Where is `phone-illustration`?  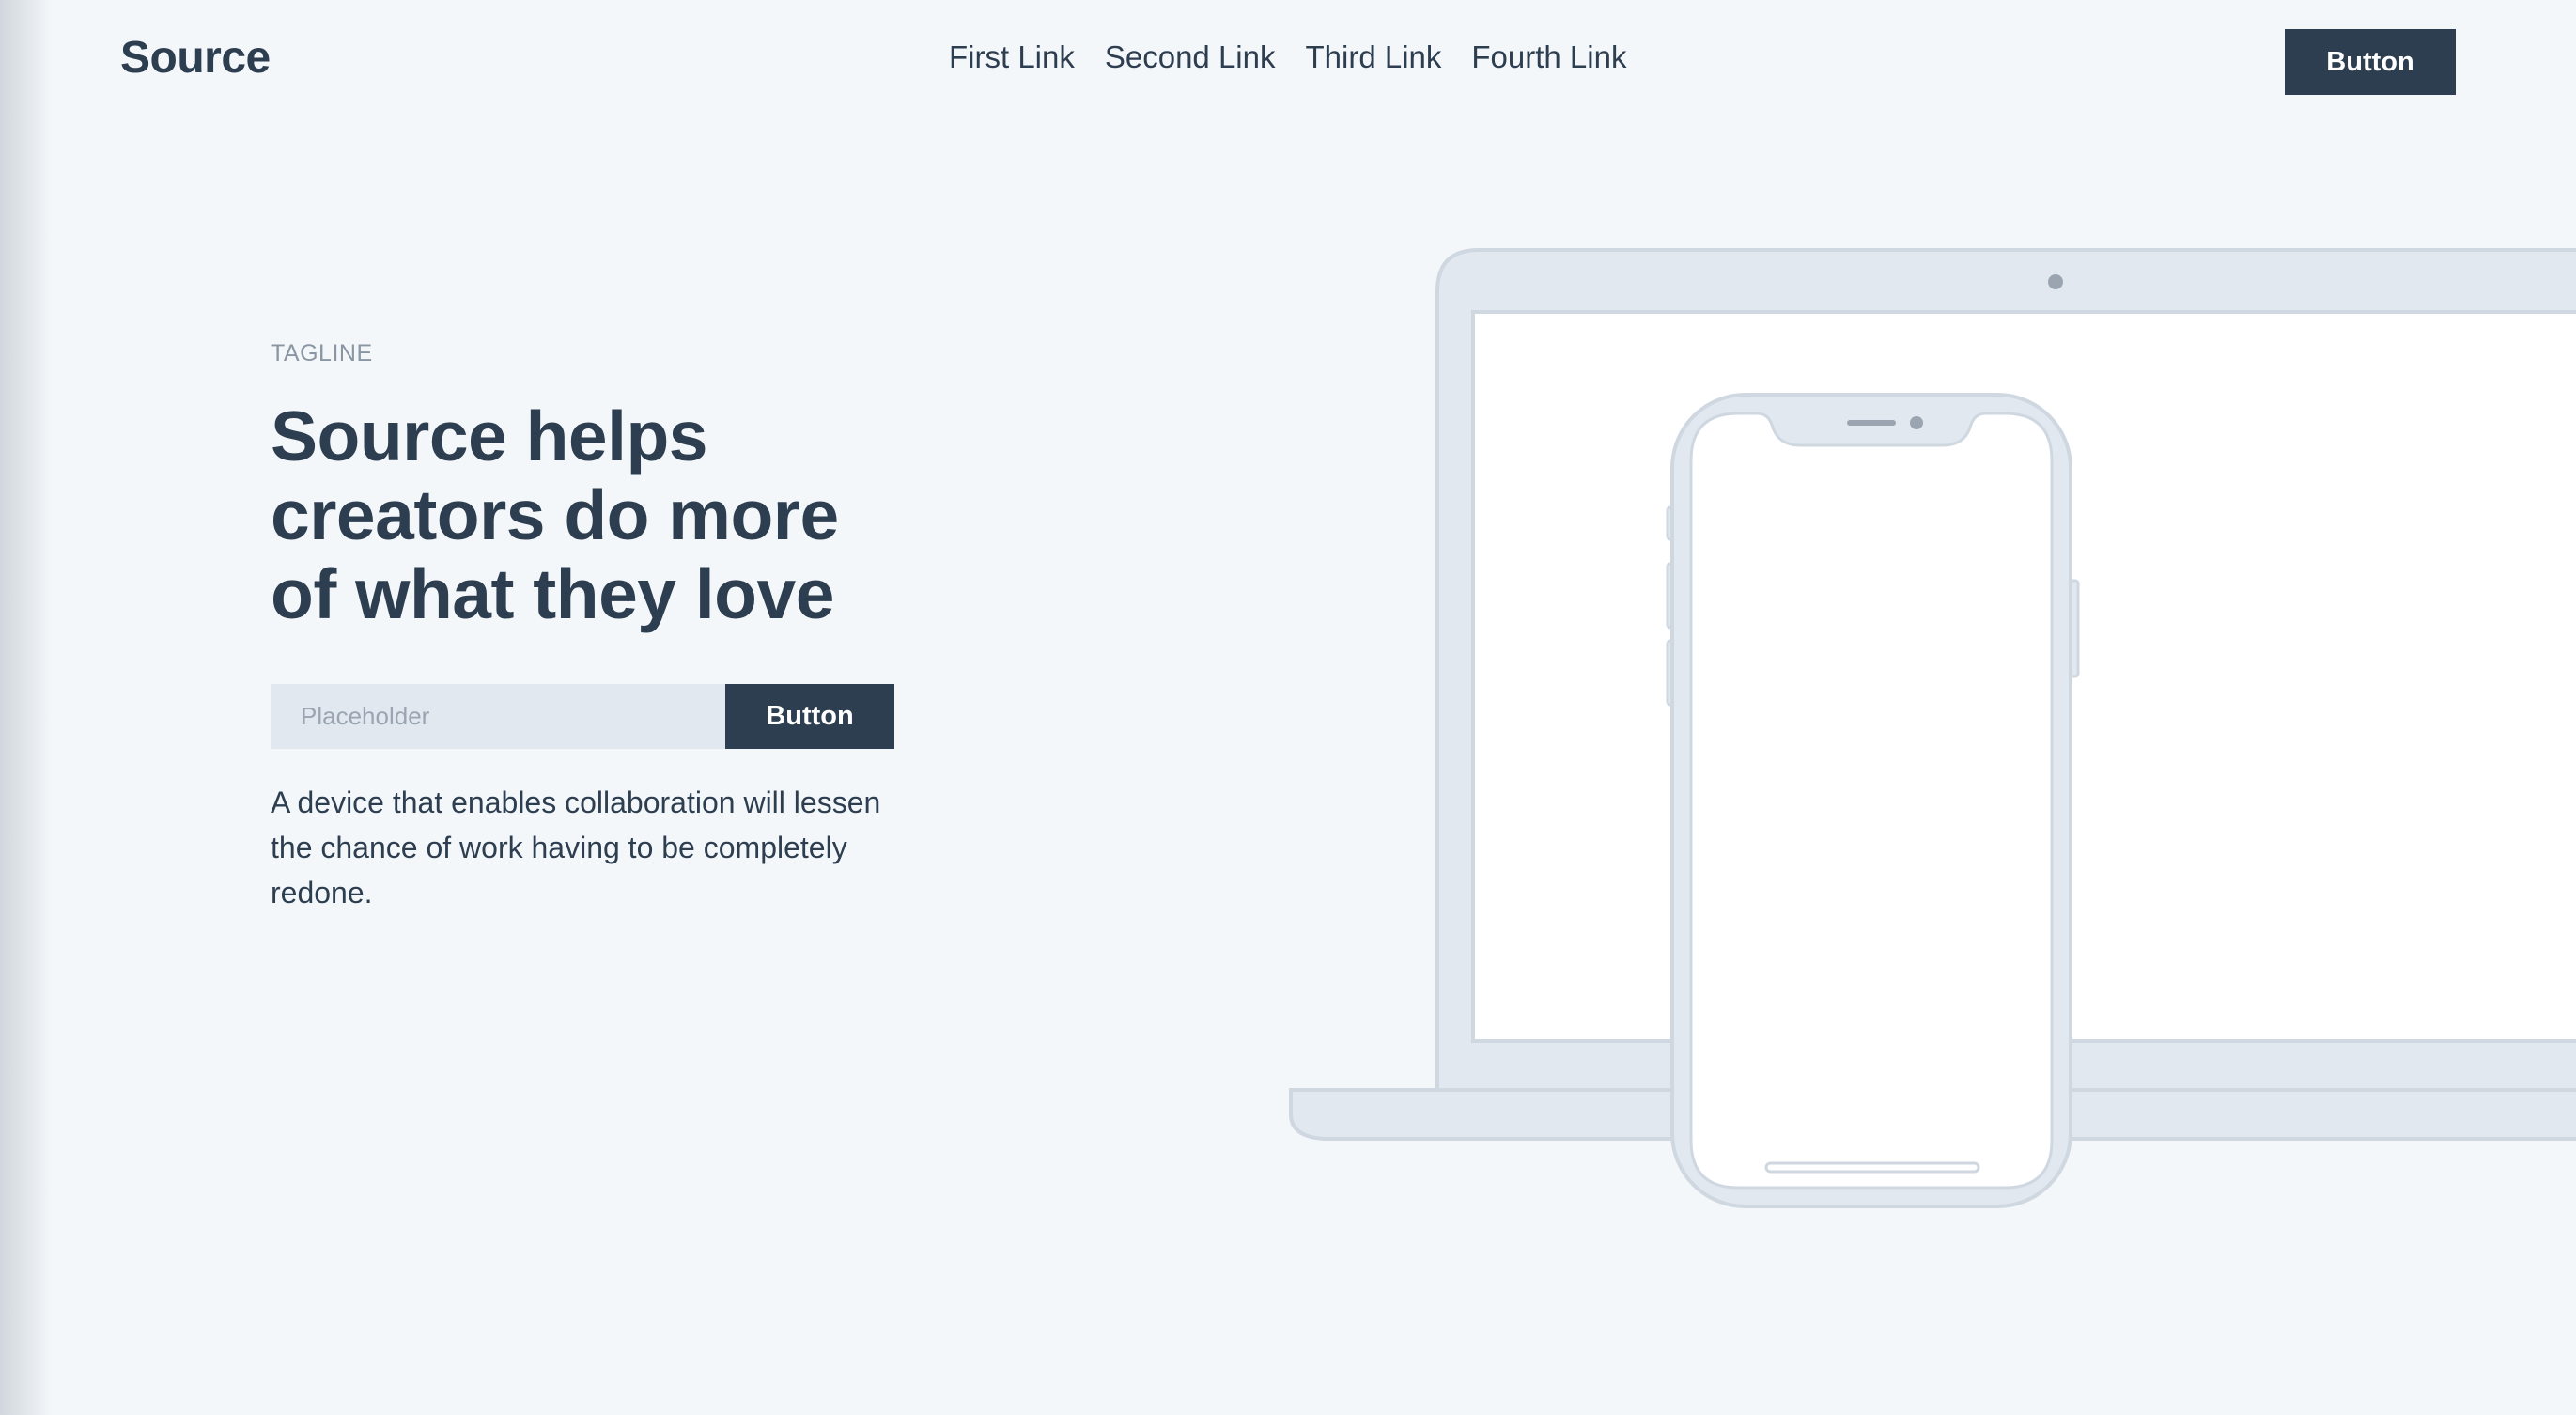
phone-illustration is located at coordinates (1873, 800).